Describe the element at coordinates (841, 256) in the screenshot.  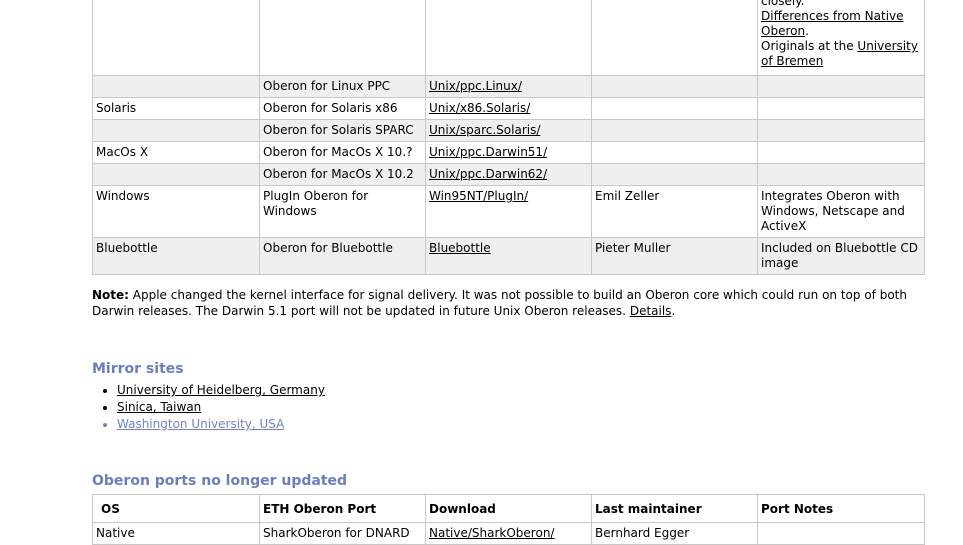
I see `notes-cell: Included on Bluebottle CD image` at that location.